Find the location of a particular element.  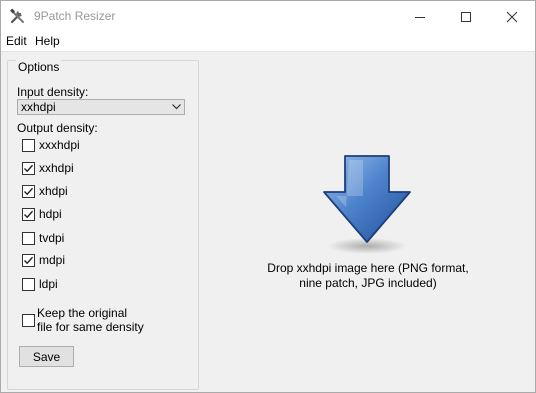

options-group-title: Options is located at coordinates (39, 67).